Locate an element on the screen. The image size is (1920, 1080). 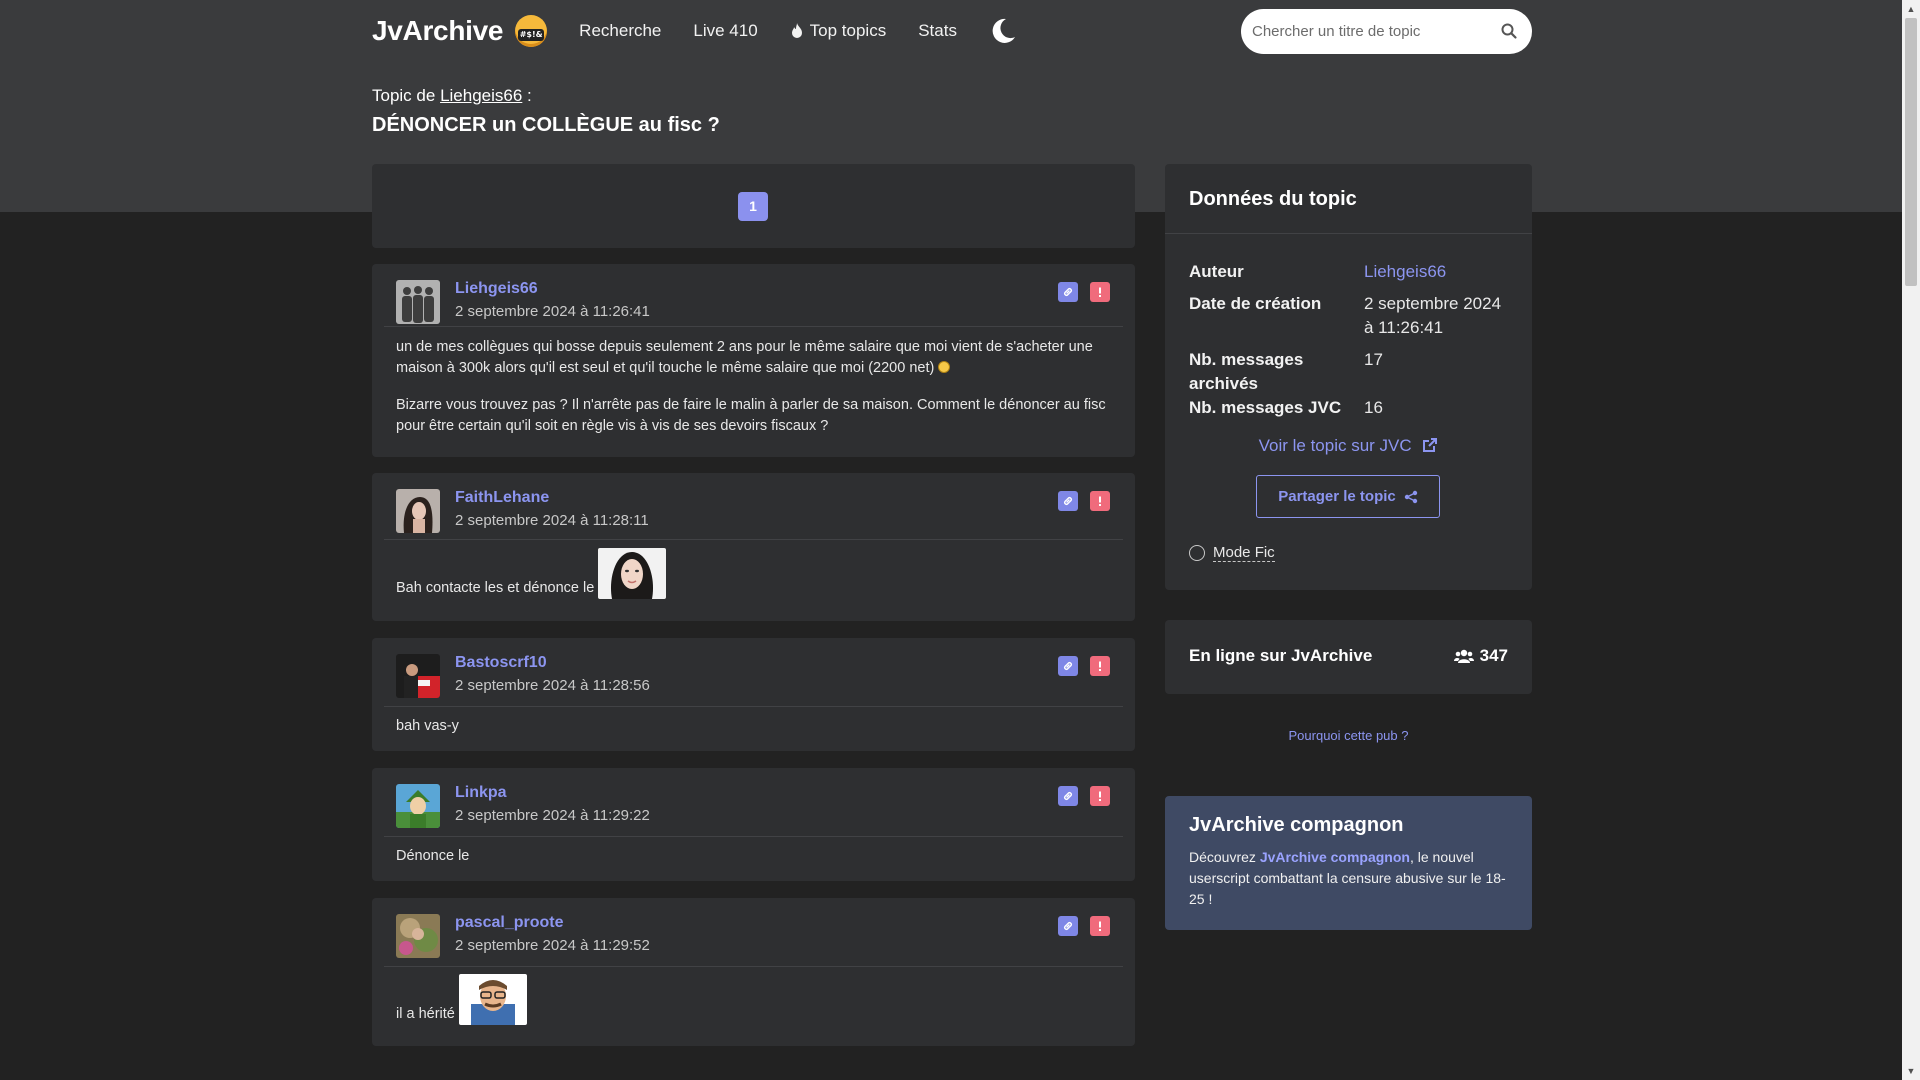
users-icon is located at coordinates (1463, 656).